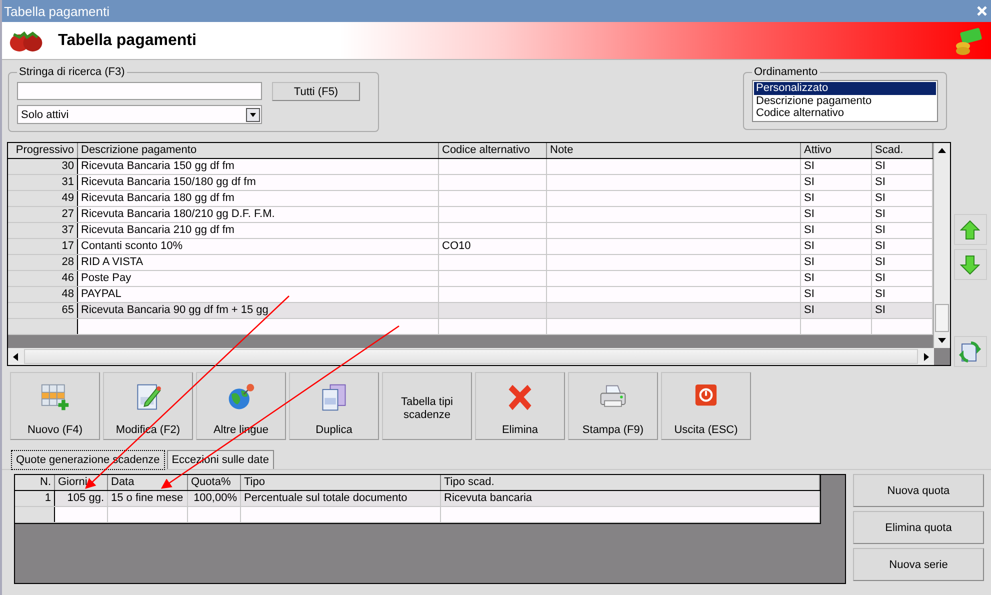  I want to click on row-header: 17, so click(43, 246).